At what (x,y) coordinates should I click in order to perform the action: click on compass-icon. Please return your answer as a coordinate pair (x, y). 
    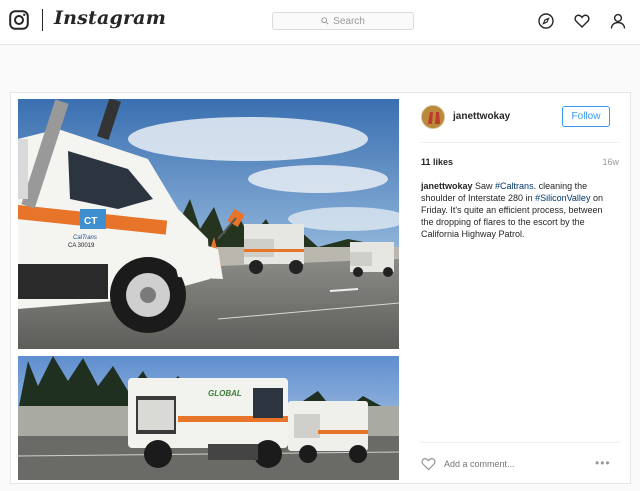
    Looking at the image, I should click on (546, 21).